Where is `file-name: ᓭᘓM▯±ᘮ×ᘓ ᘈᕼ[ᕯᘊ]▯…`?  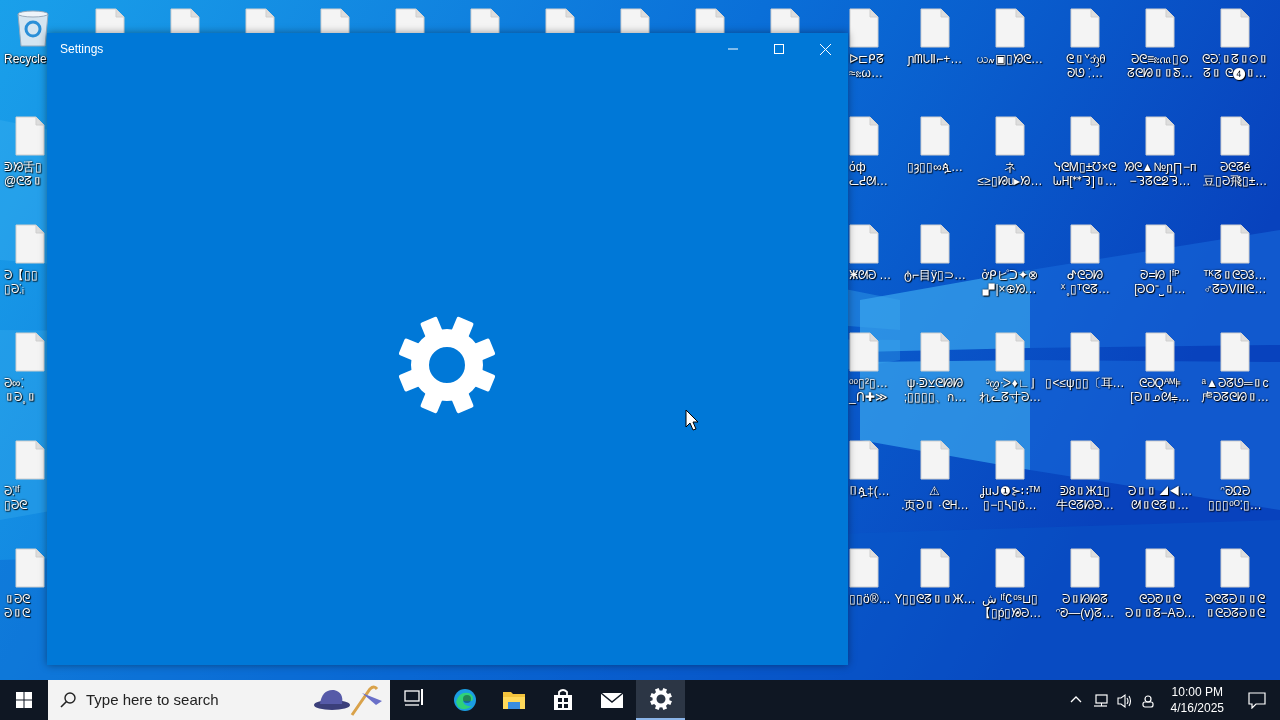 file-name: ᓭᘓM▯±ᘮ×ᘓ ᘈᕼ[ᕯᘊ]▯… is located at coordinates (1085, 174).